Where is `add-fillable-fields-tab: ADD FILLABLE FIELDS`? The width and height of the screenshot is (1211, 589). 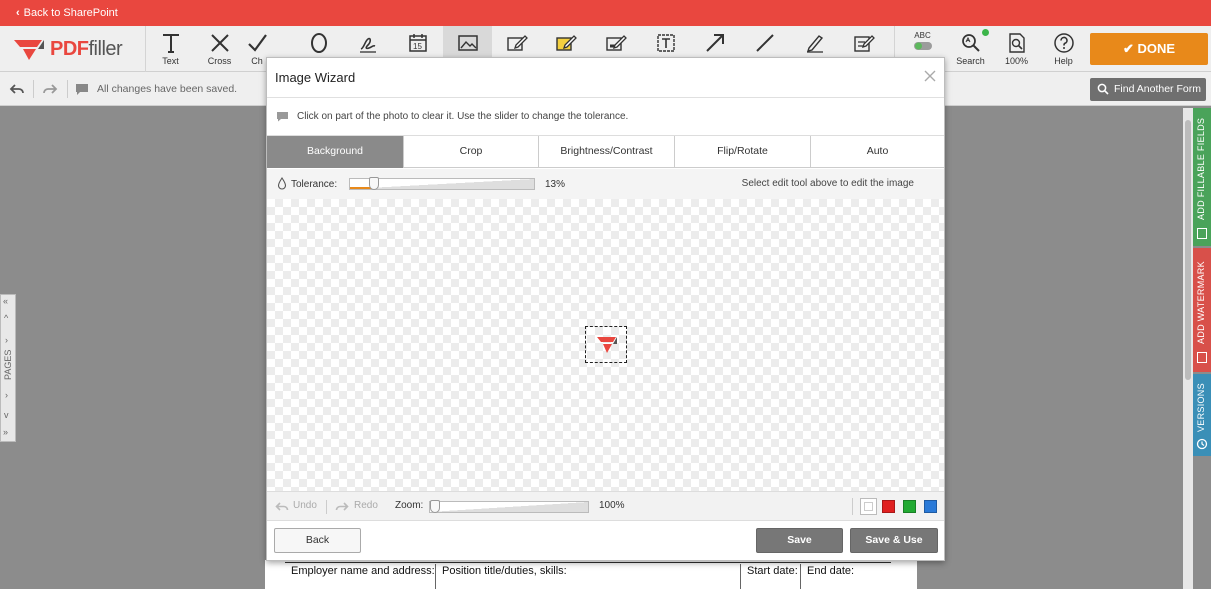
add-fillable-fields-tab: ADD FILLABLE FIELDS is located at coordinates (1202, 177).